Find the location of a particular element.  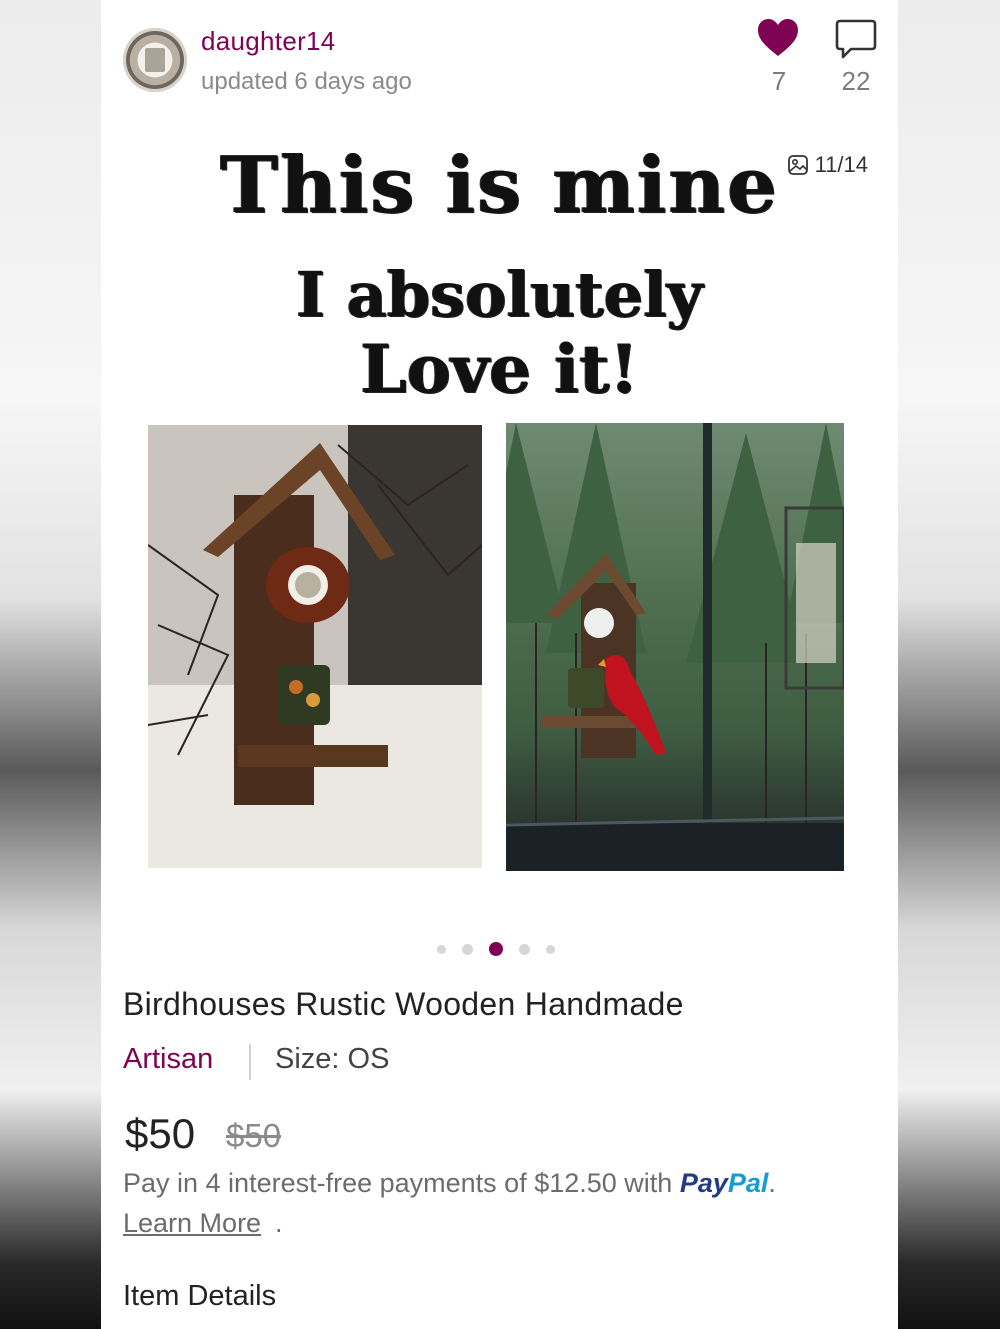

paypal-logo-pay: Pay is located at coordinates (703, 1183).